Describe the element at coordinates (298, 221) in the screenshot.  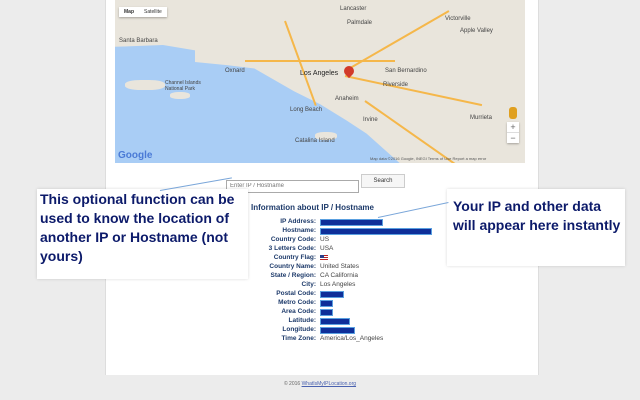
I see `info-label: IP Address:` at that location.